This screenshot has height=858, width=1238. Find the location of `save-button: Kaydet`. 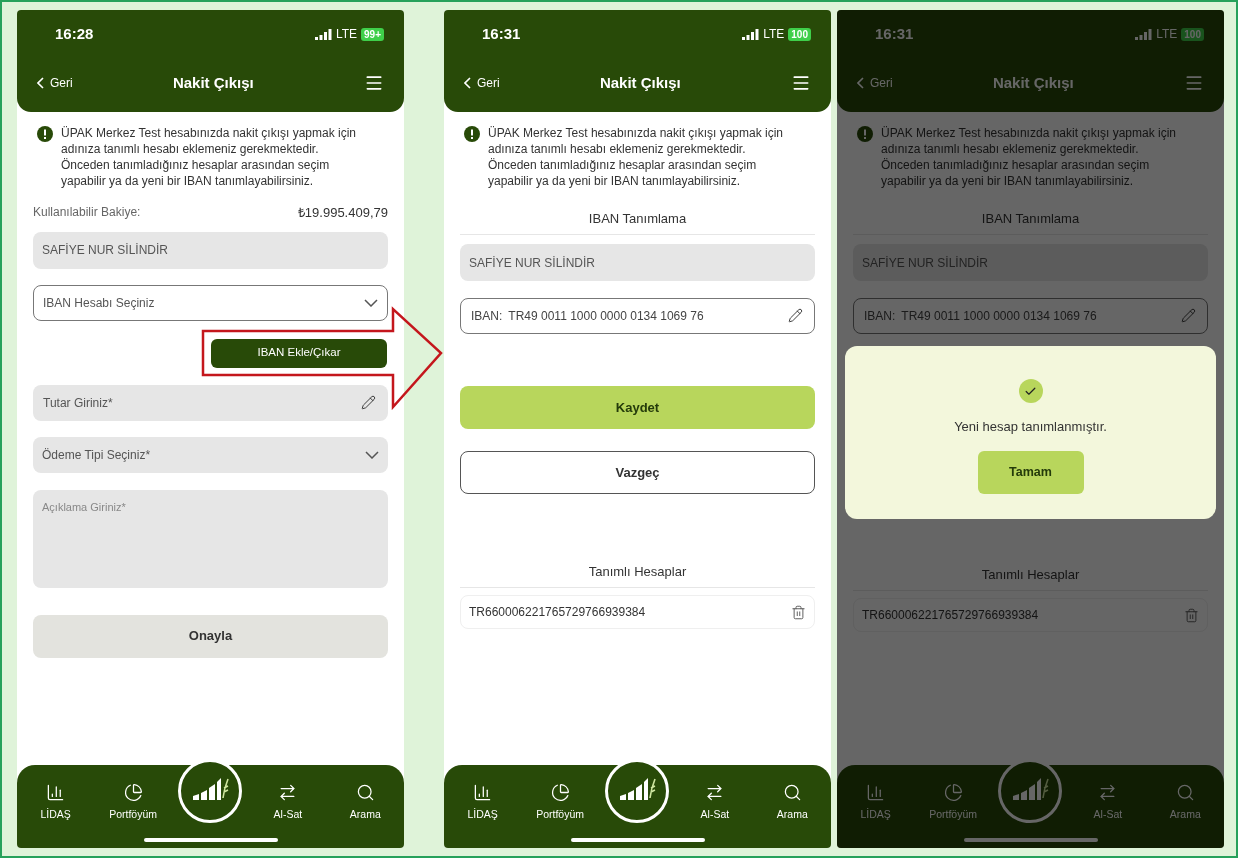

save-button: Kaydet is located at coordinates (637, 407).